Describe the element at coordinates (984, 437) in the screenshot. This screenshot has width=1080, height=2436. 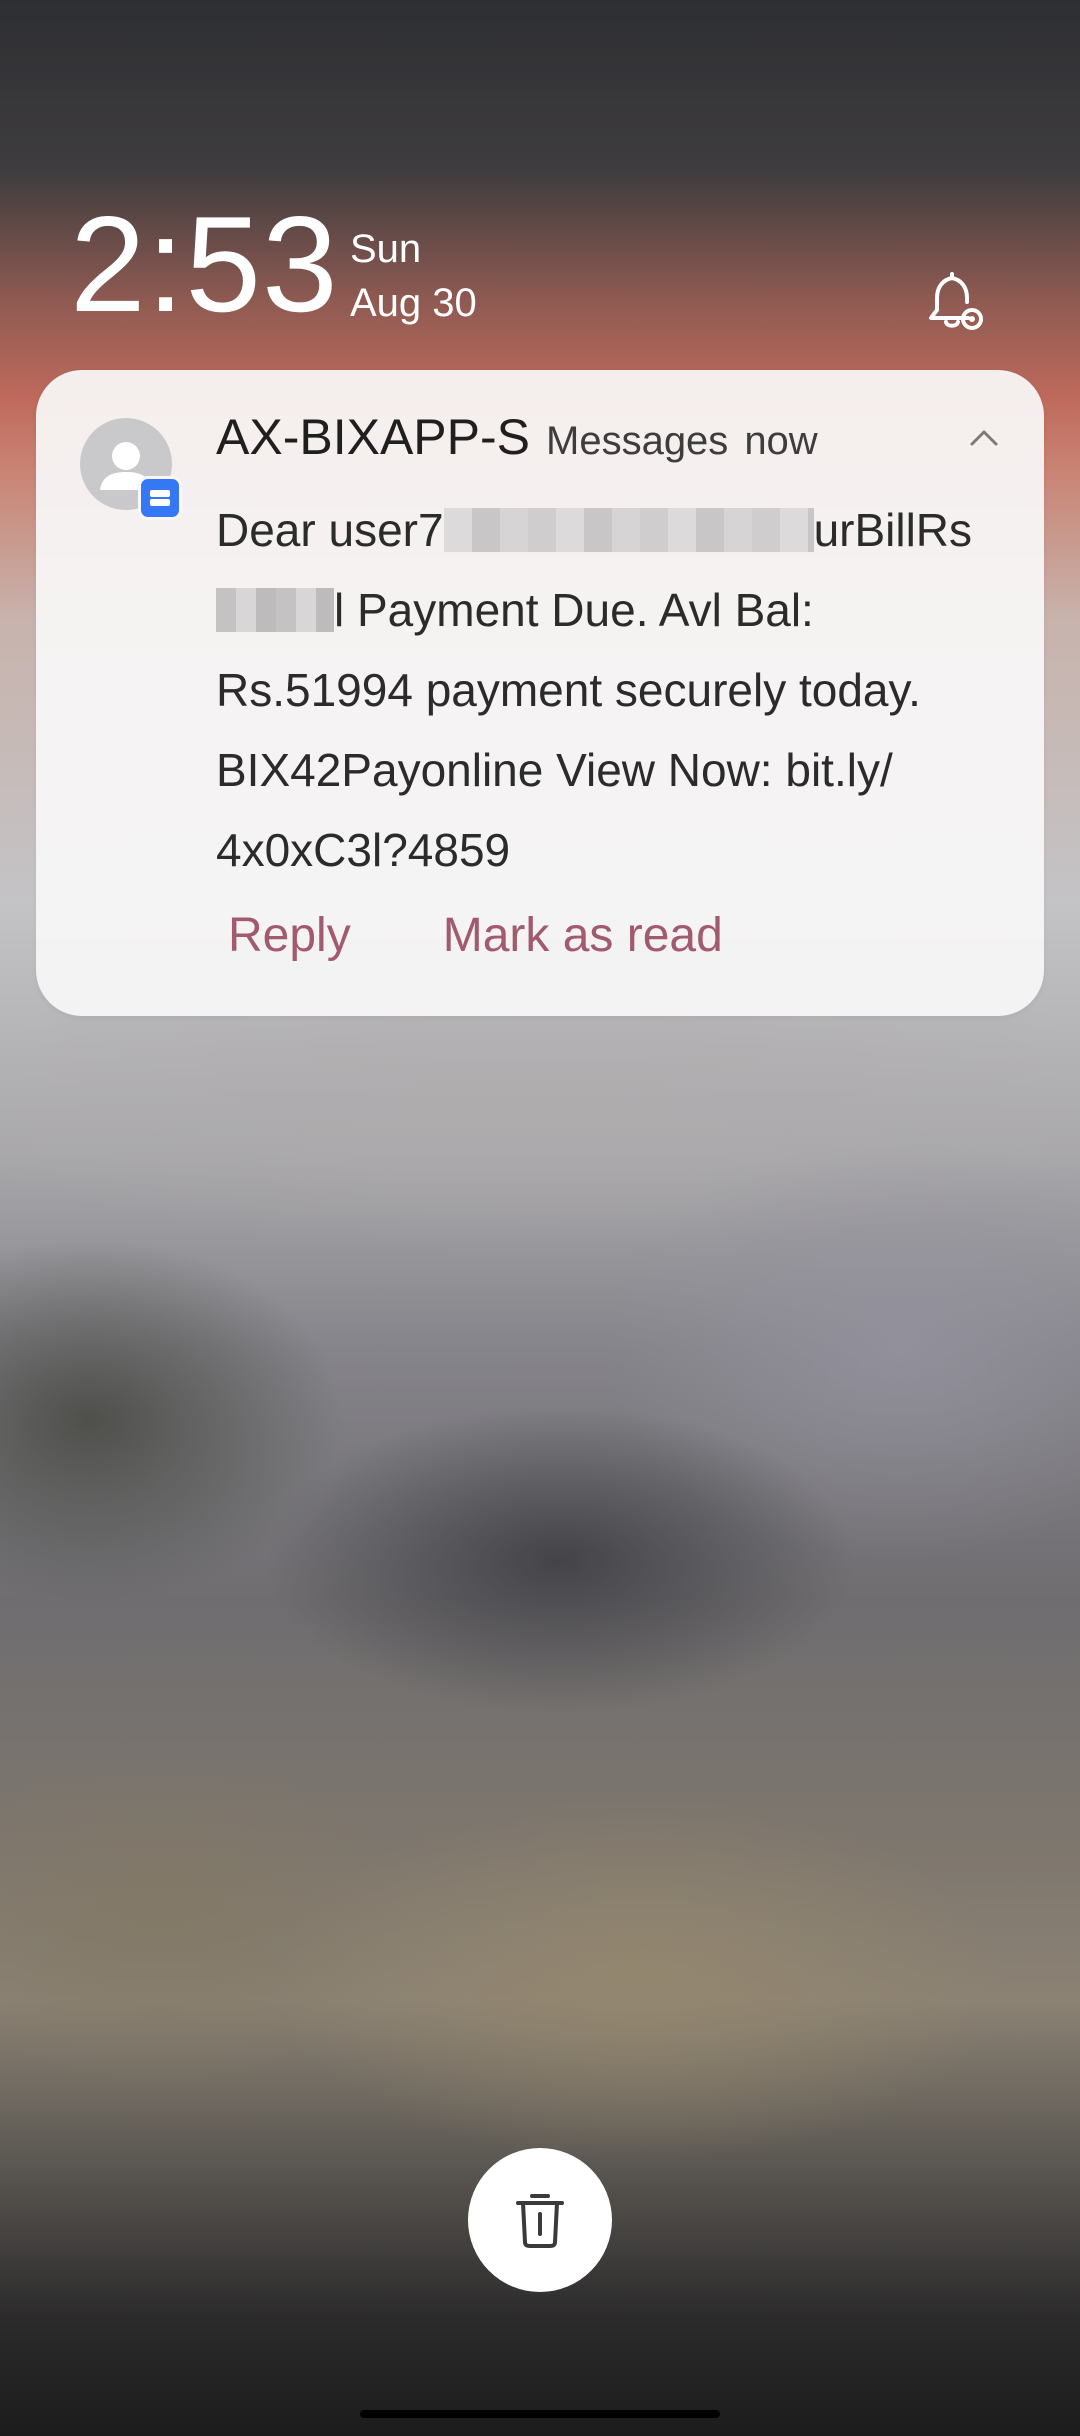
I see `chevron-up-icon` at that location.